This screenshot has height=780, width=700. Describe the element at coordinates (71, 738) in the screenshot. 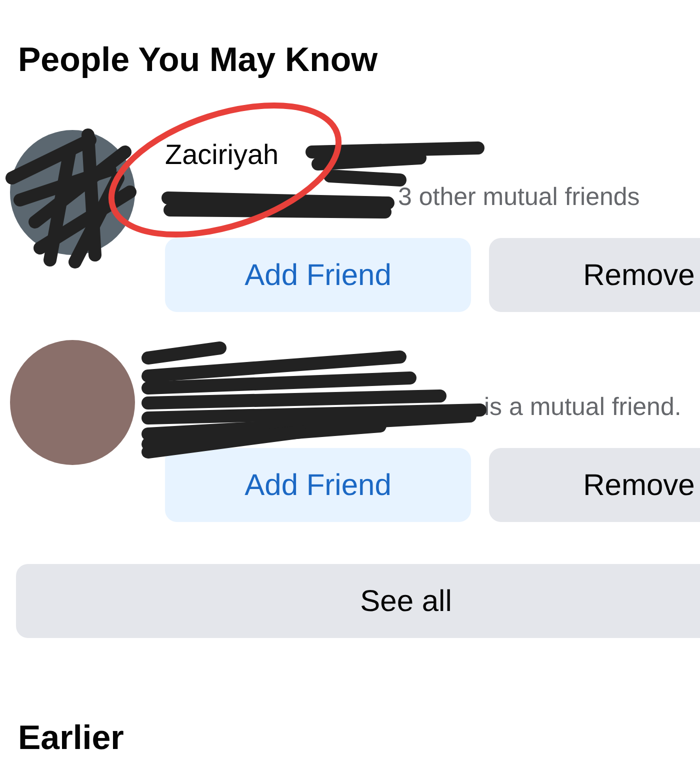

I see `section-heading: Earlier` at that location.